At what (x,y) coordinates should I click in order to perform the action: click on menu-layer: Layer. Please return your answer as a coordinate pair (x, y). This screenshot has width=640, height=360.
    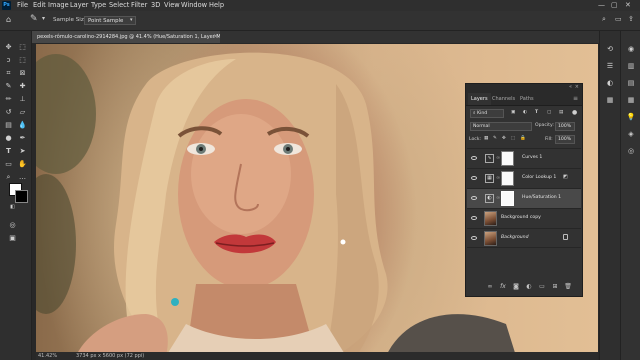
    Looking at the image, I should click on (79, 5).